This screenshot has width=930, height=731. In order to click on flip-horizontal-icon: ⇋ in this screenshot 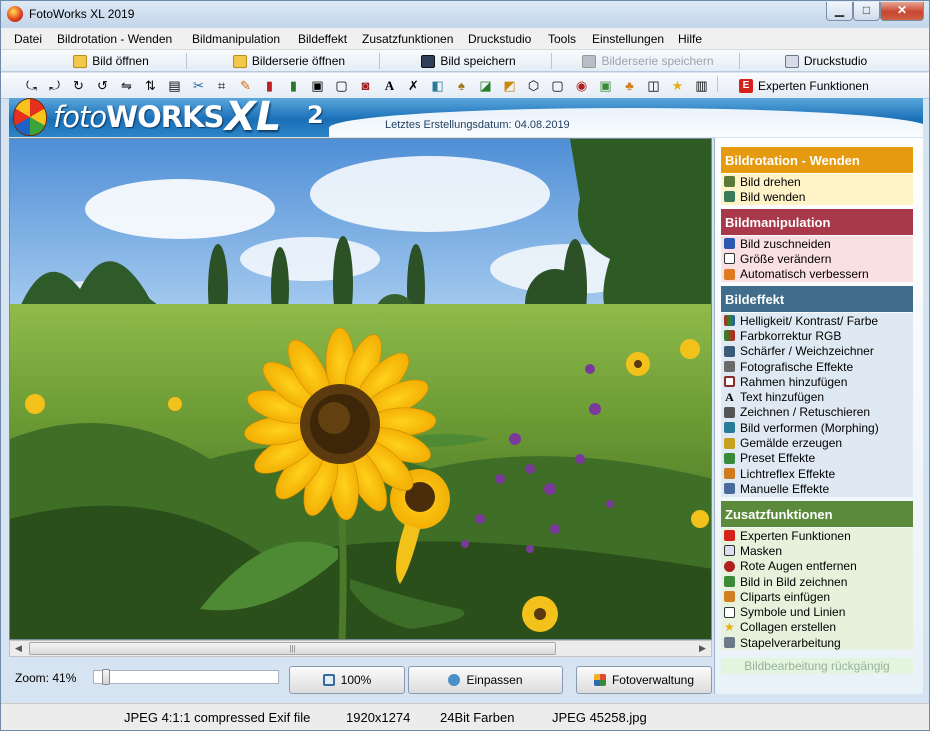, I will do `click(126, 85)`.